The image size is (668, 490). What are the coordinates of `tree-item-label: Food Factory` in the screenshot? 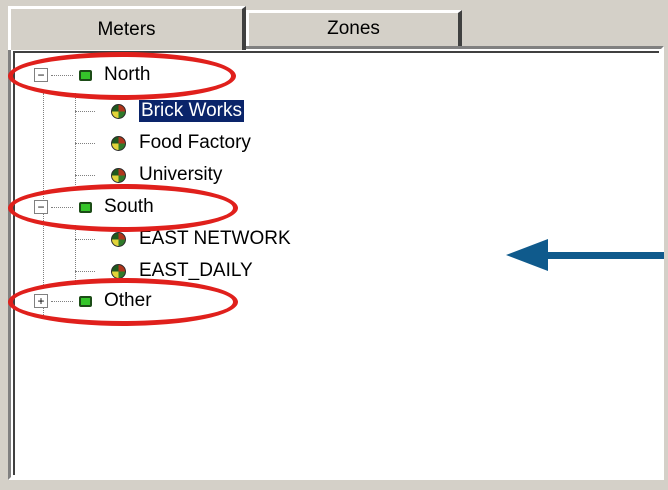 It's located at (195, 142).